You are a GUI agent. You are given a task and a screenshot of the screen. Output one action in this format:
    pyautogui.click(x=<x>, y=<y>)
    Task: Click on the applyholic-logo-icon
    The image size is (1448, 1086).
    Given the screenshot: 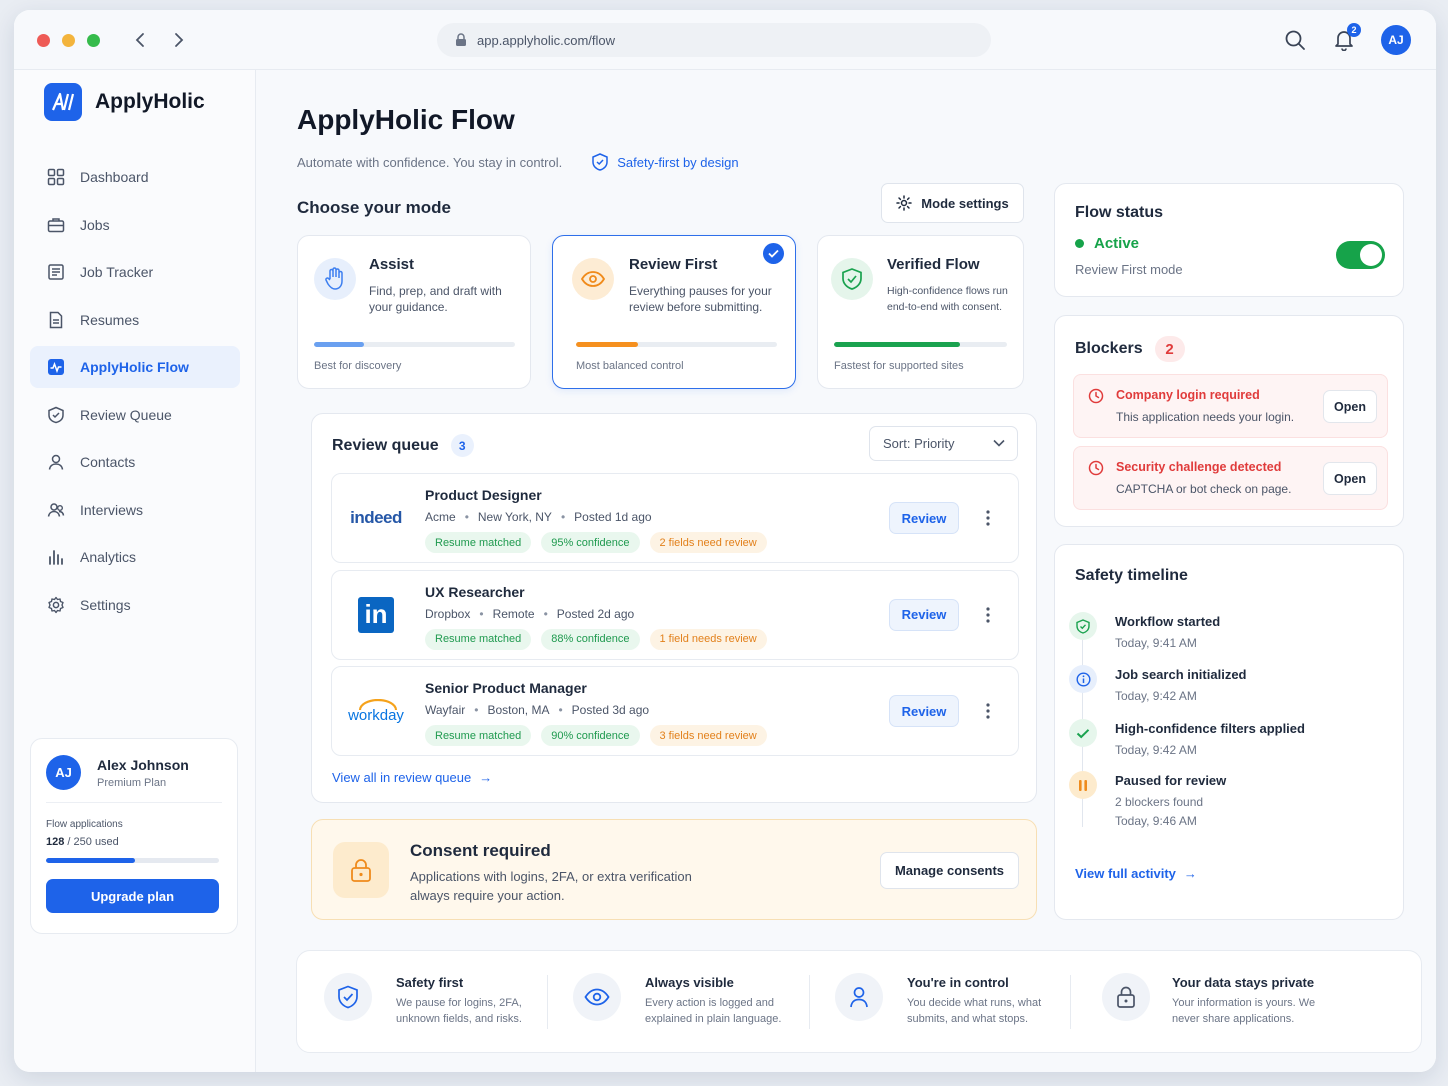 What is the action you would take?
    pyautogui.click(x=63, y=101)
    